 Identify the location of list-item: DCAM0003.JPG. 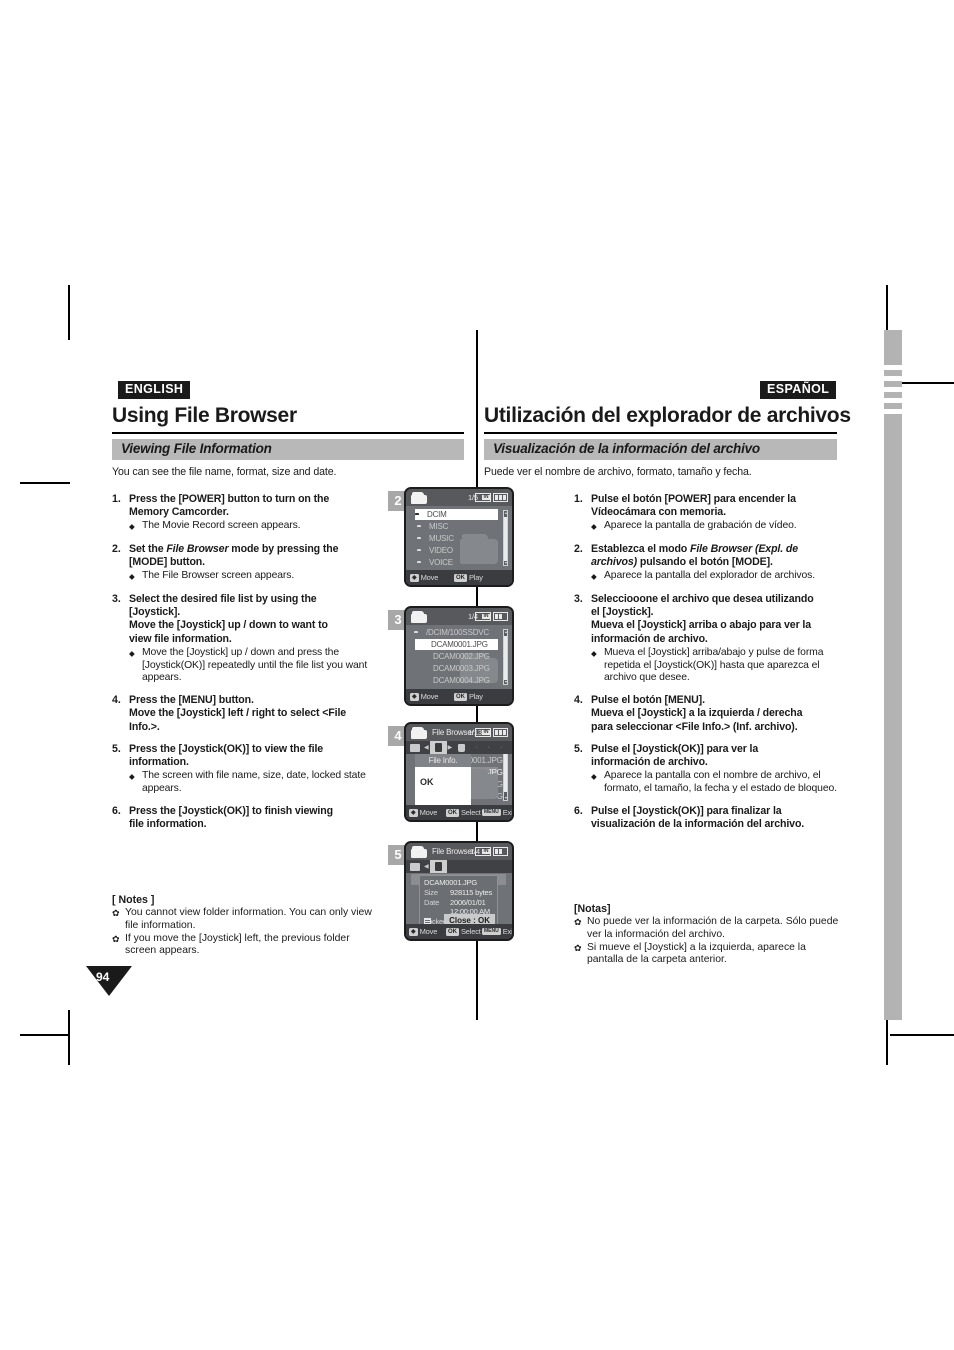
(457, 668).